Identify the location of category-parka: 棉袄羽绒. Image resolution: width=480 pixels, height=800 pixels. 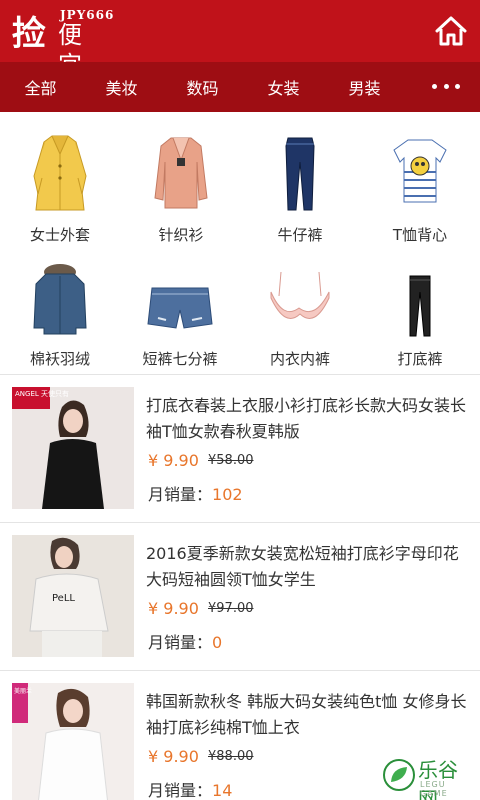
(60, 325).